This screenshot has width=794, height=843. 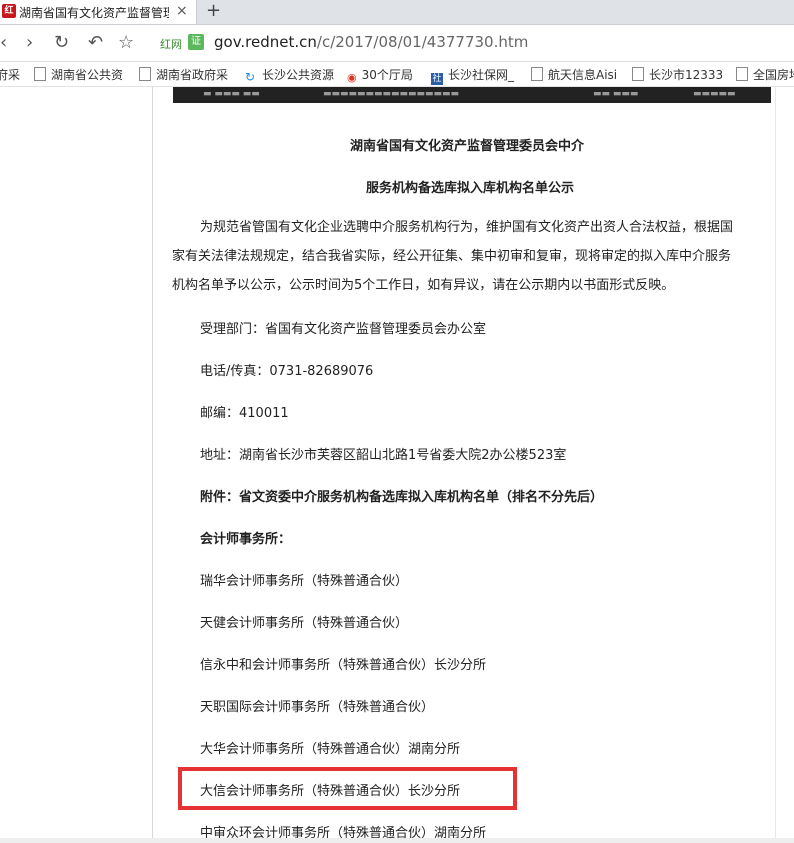 What do you see at coordinates (397, 840) in the screenshot?
I see `horizontal-scrollbar` at bounding box center [397, 840].